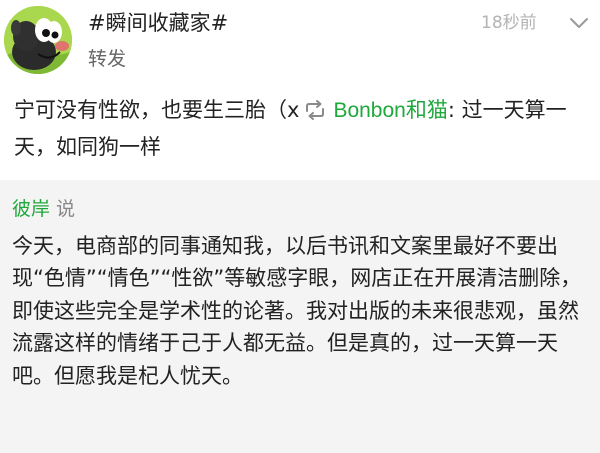 Image resolution: width=600 pixels, height=453 pixels. I want to click on cartoon-mole-avatar-icon, so click(38, 40).